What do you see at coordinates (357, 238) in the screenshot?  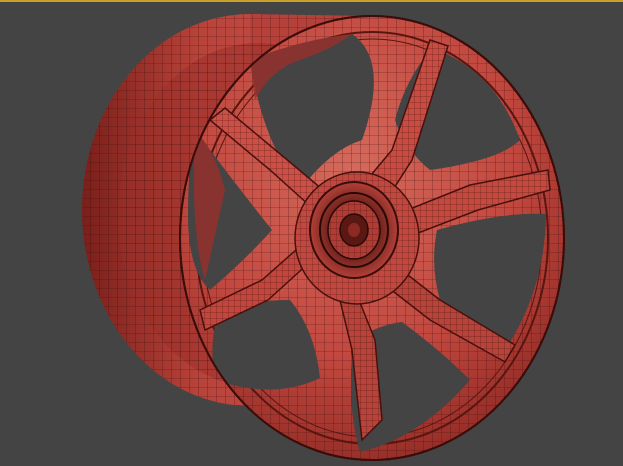 I see `wheel-hub` at bounding box center [357, 238].